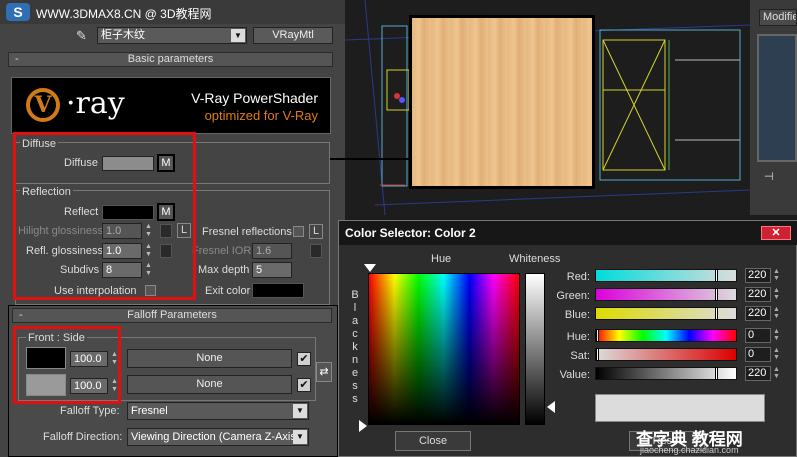 The height and width of the screenshot is (457, 797). Describe the element at coordinates (43, 105) in the screenshot. I see `vray-logo-icon: V` at that location.